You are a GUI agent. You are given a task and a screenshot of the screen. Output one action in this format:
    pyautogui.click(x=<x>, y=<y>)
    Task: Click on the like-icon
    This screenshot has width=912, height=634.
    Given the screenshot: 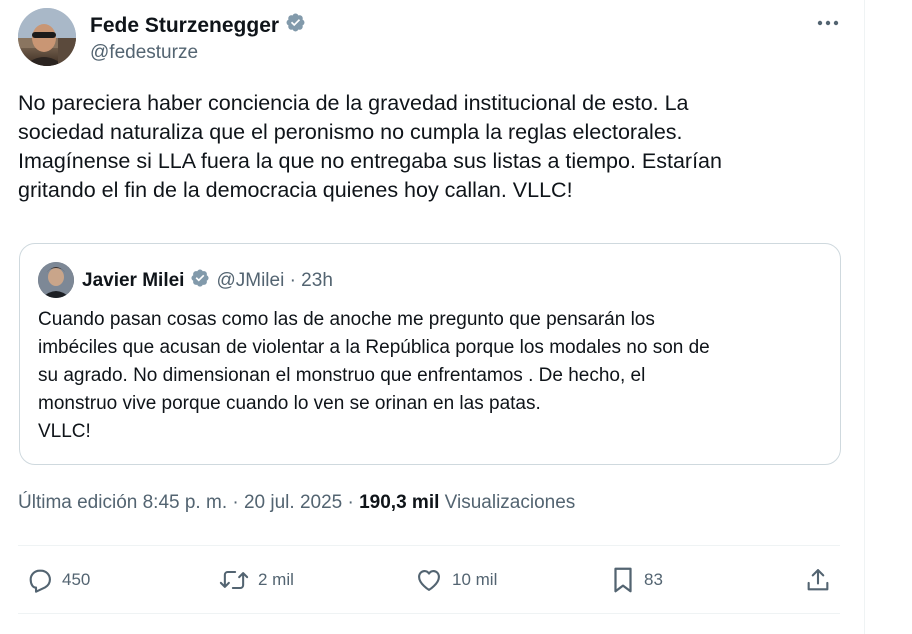 What is the action you would take?
    pyautogui.click(x=429, y=580)
    